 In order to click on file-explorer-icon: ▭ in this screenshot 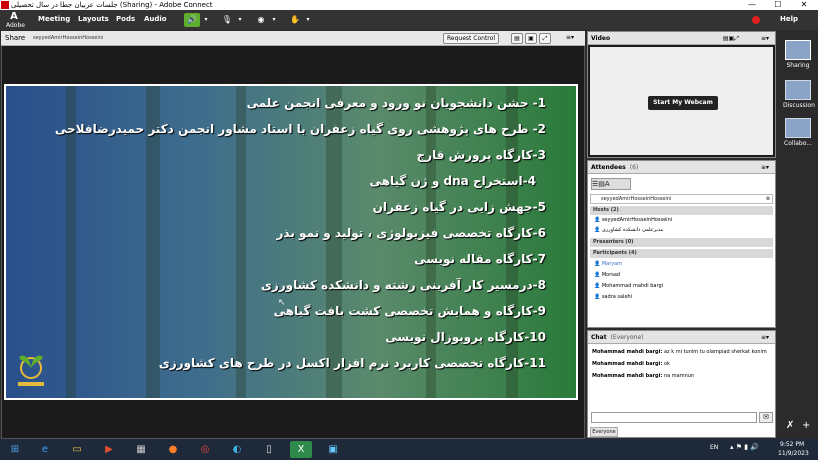, I will do `click(77, 449)`.